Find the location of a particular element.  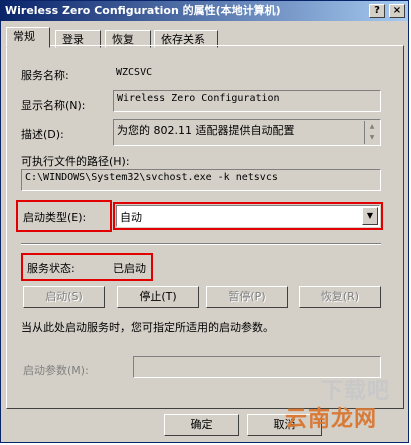

chevron-down-icon: ▼ is located at coordinates (370, 216).